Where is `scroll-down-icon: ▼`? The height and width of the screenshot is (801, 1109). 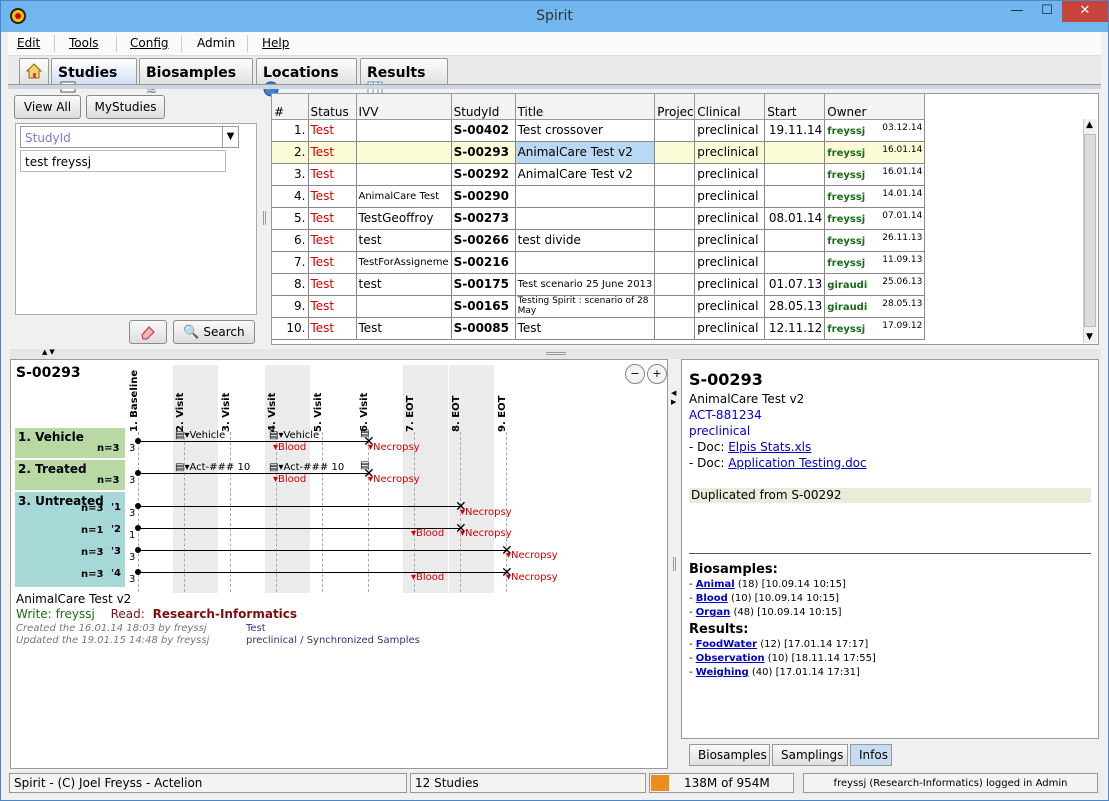
scroll-down-icon: ▼ is located at coordinates (1089, 337).